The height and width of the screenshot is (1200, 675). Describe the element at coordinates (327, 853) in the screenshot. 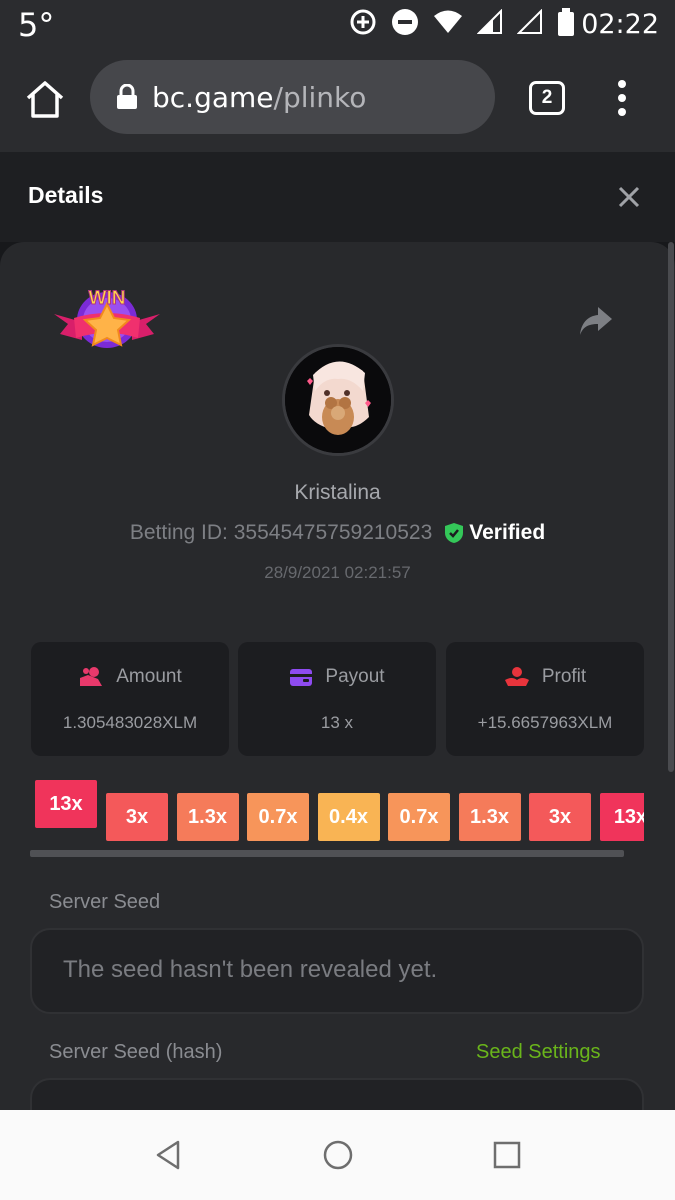

I see `payout-rail` at that location.